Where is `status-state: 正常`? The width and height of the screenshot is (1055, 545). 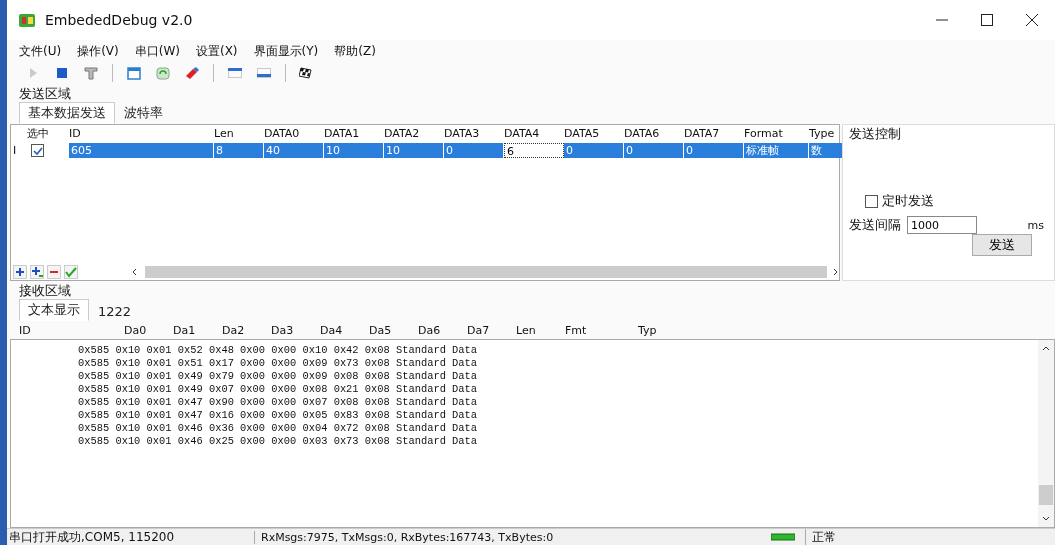
status-state: 正常 is located at coordinates (820, 536).